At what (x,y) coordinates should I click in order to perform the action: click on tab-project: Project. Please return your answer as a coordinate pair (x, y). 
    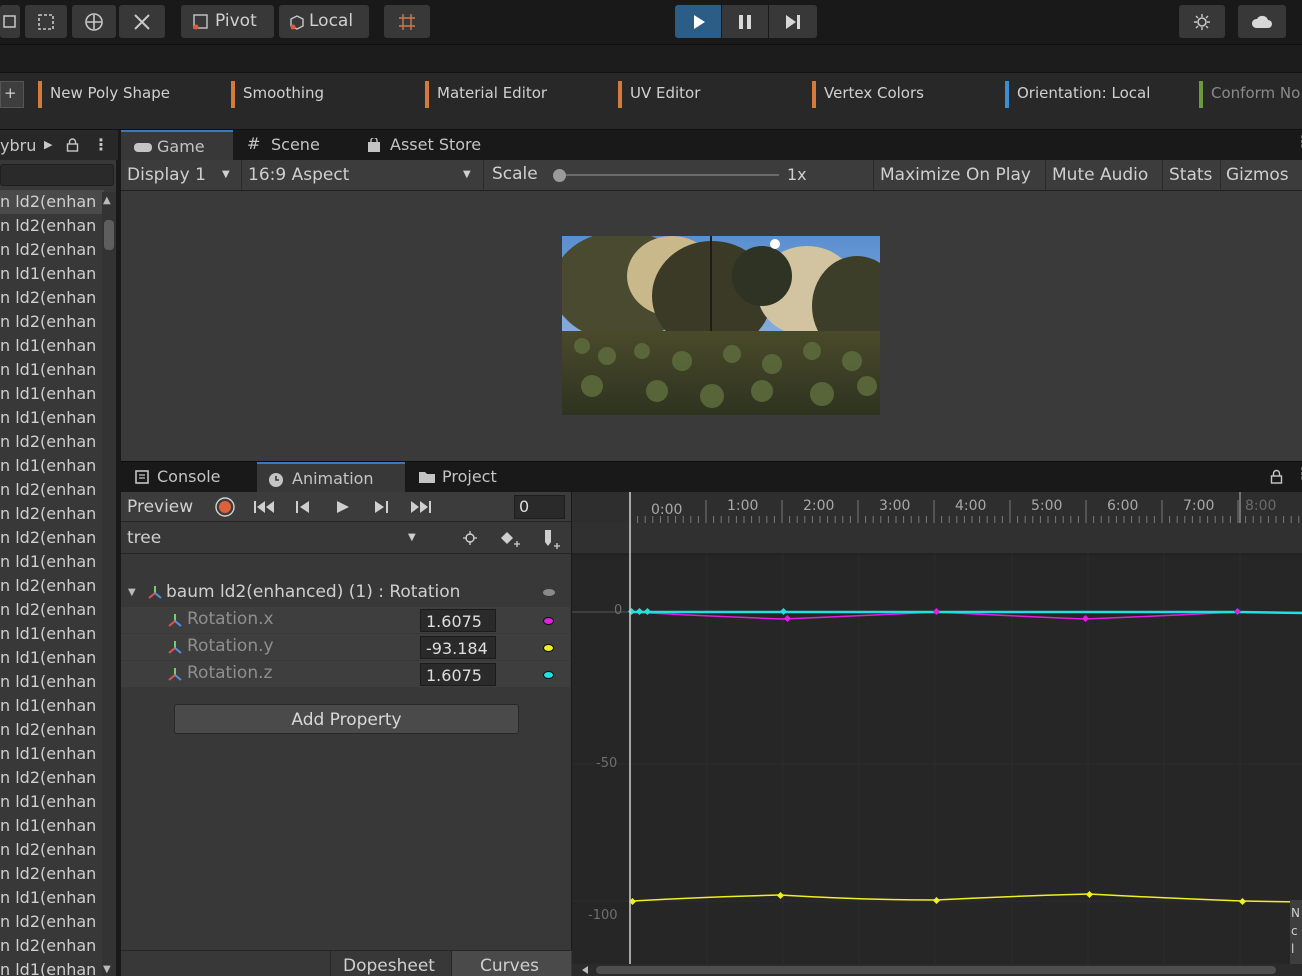
    Looking at the image, I should click on (466, 477).